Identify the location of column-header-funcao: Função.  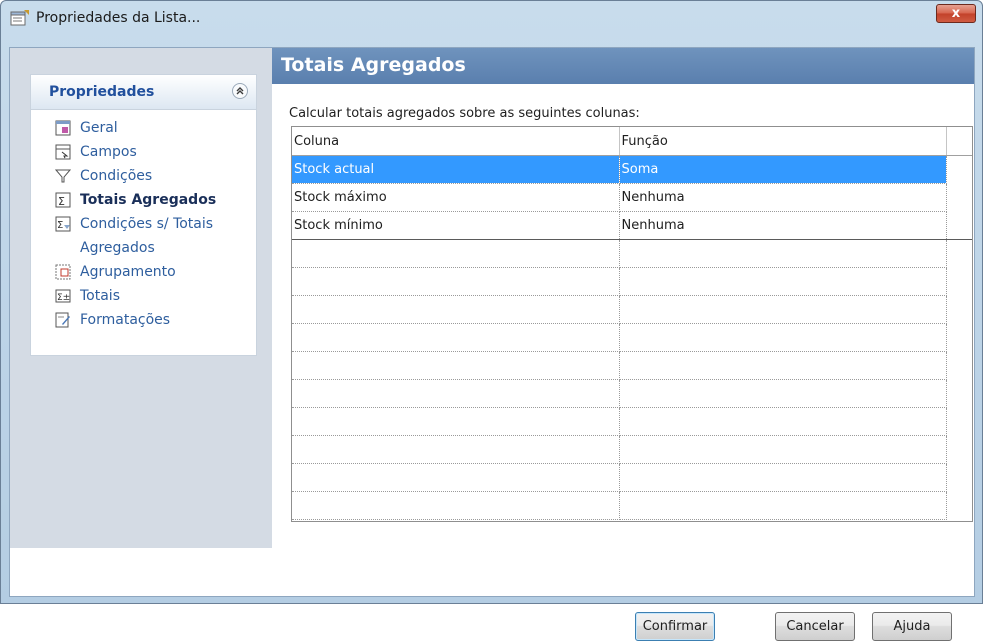
(783, 141).